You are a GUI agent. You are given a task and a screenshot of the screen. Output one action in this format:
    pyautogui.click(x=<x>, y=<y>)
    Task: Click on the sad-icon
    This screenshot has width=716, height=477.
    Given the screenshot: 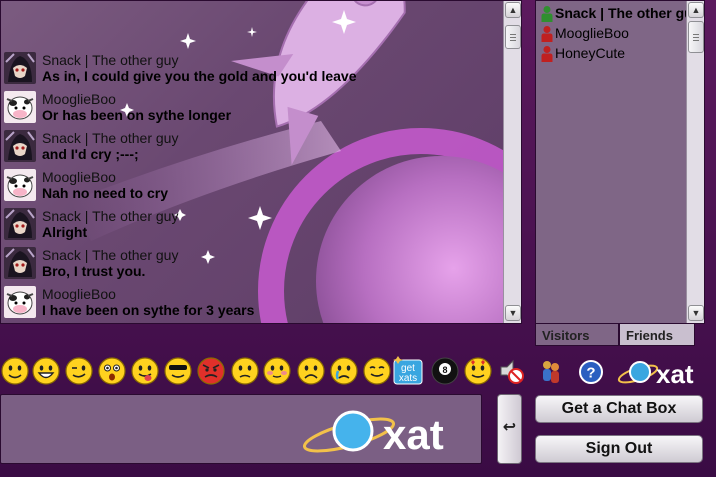 What is the action you would take?
    pyautogui.click(x=245, y=372)
    